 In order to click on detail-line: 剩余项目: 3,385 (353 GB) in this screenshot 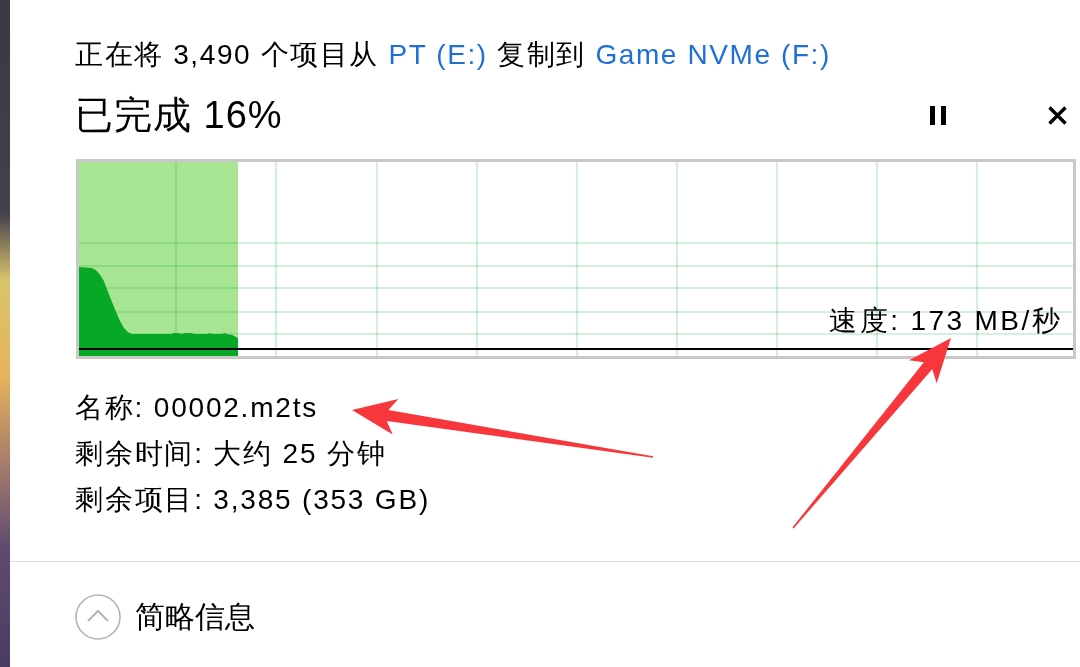, I will do `click(252, 500)`.